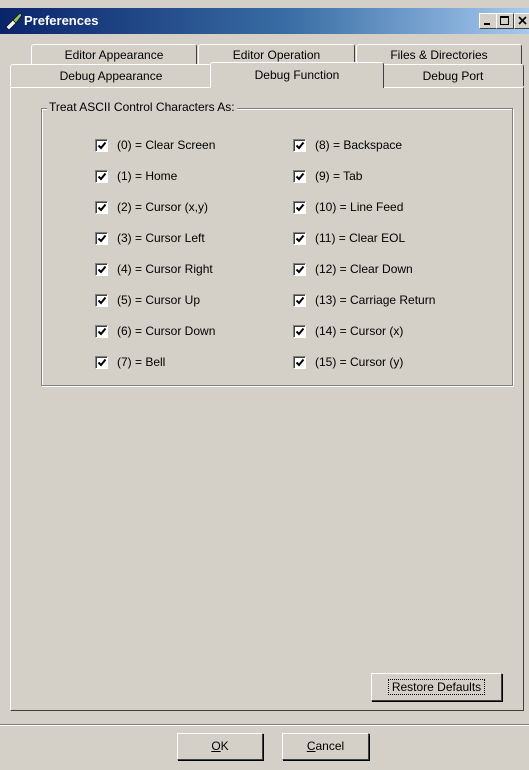 The height and width of the screenshot is (770, 529). I want to click on checkbox-label: (1) = Home, so click(147, 176).